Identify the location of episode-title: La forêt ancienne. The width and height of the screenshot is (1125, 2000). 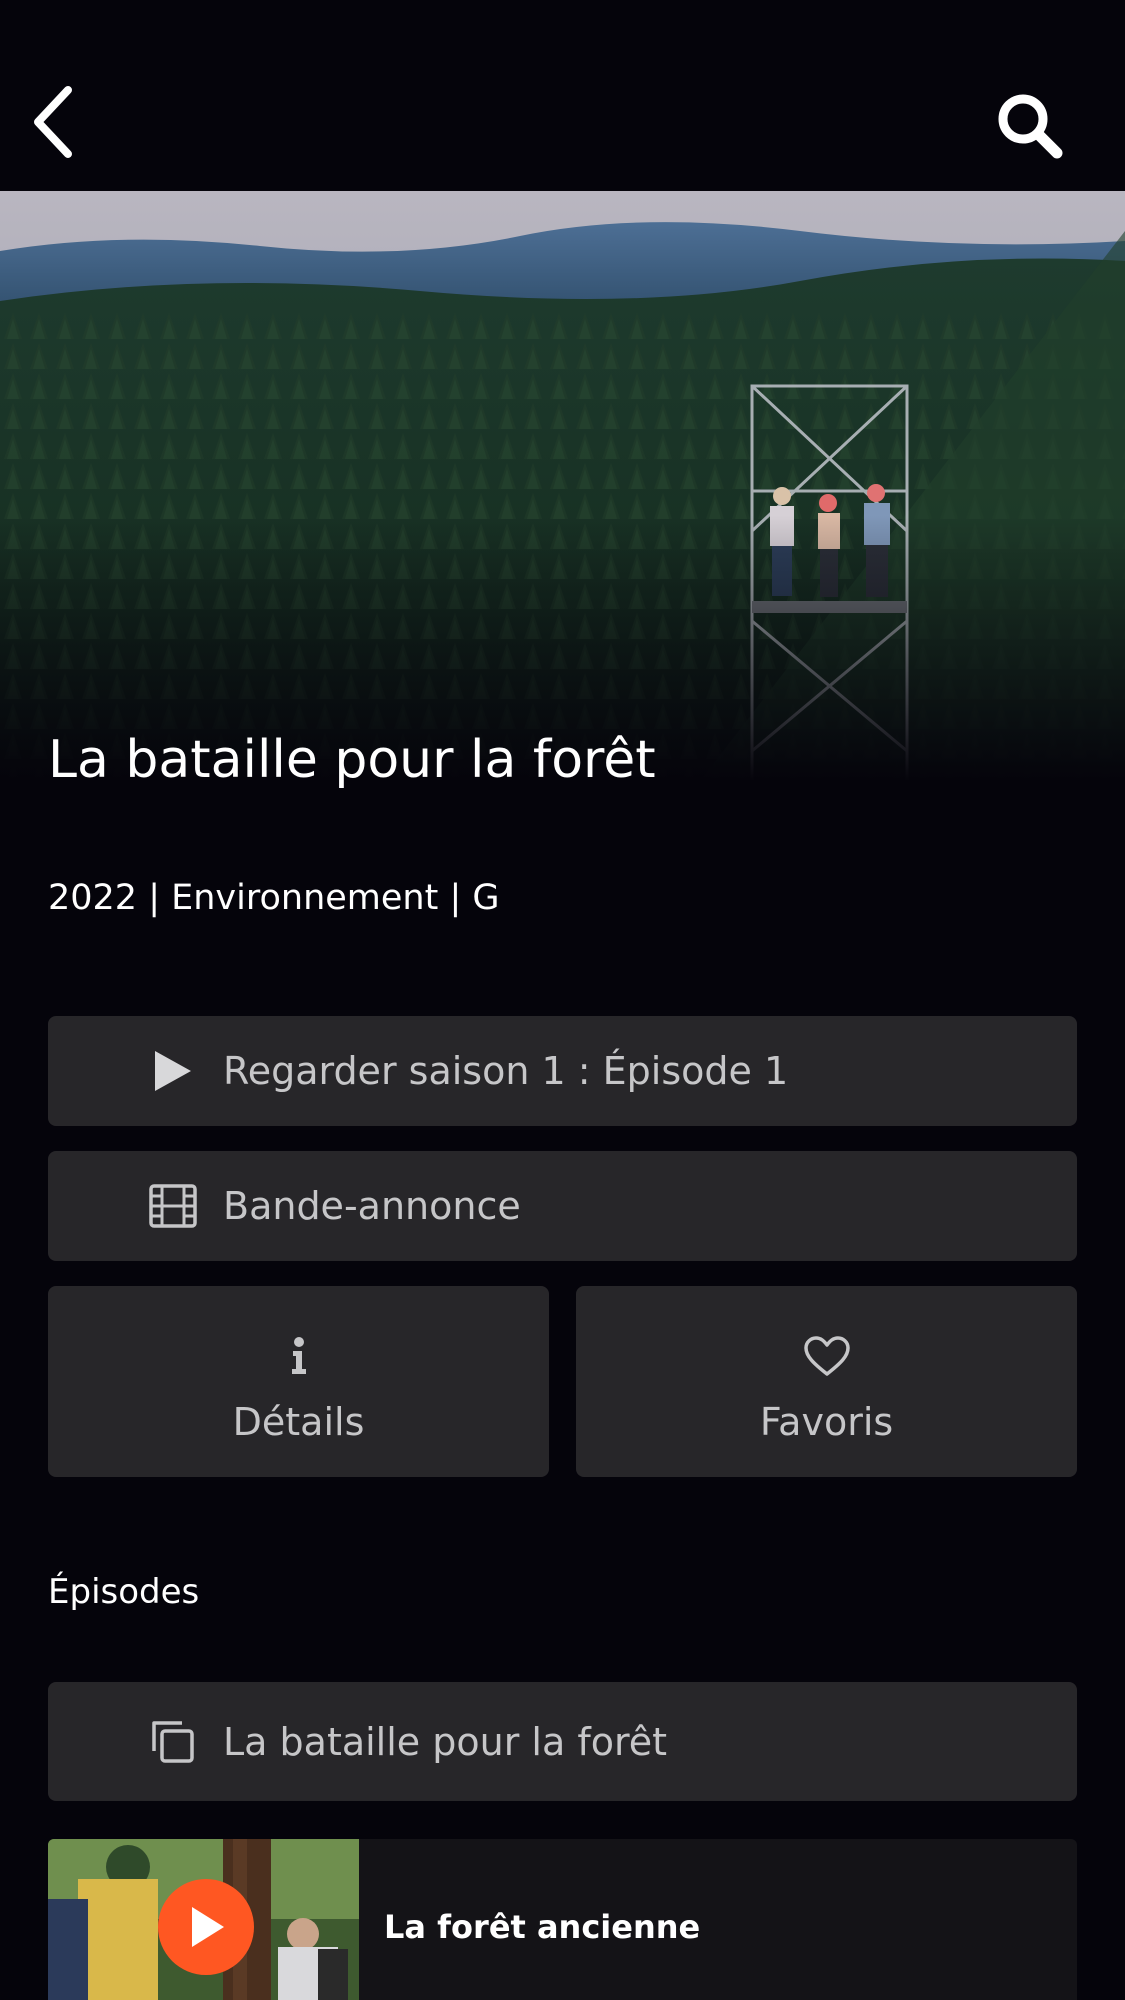
(542, 1927).